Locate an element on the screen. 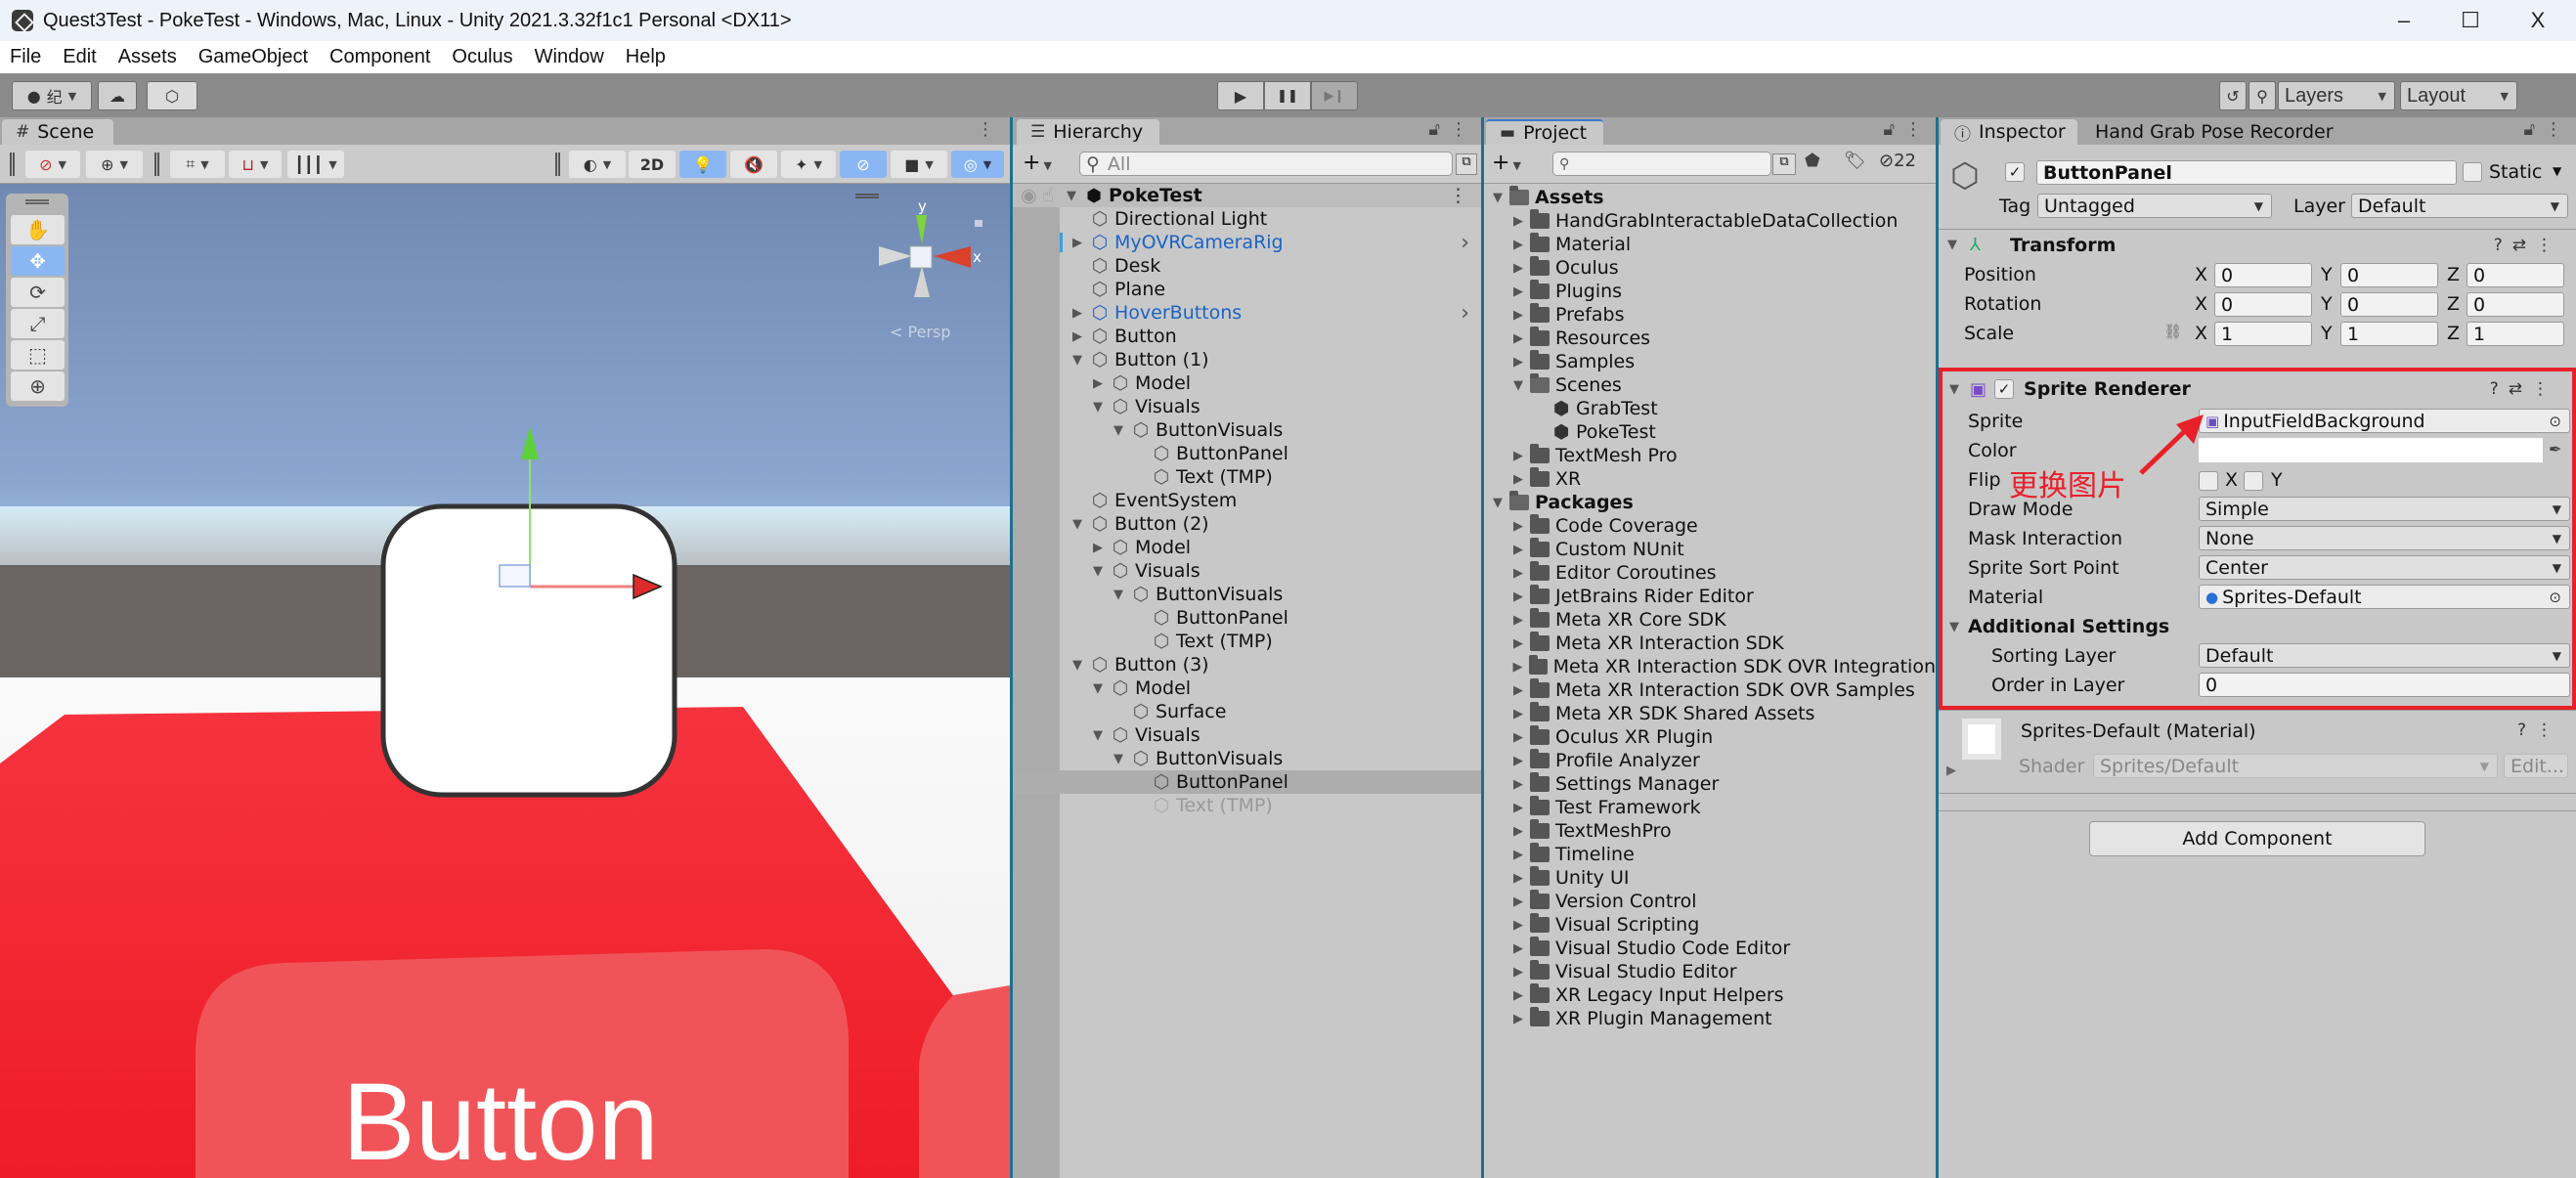 This screenshot has width=2576, height=1178. transform-y-input: 1 is located at coordinates (2389, 334).